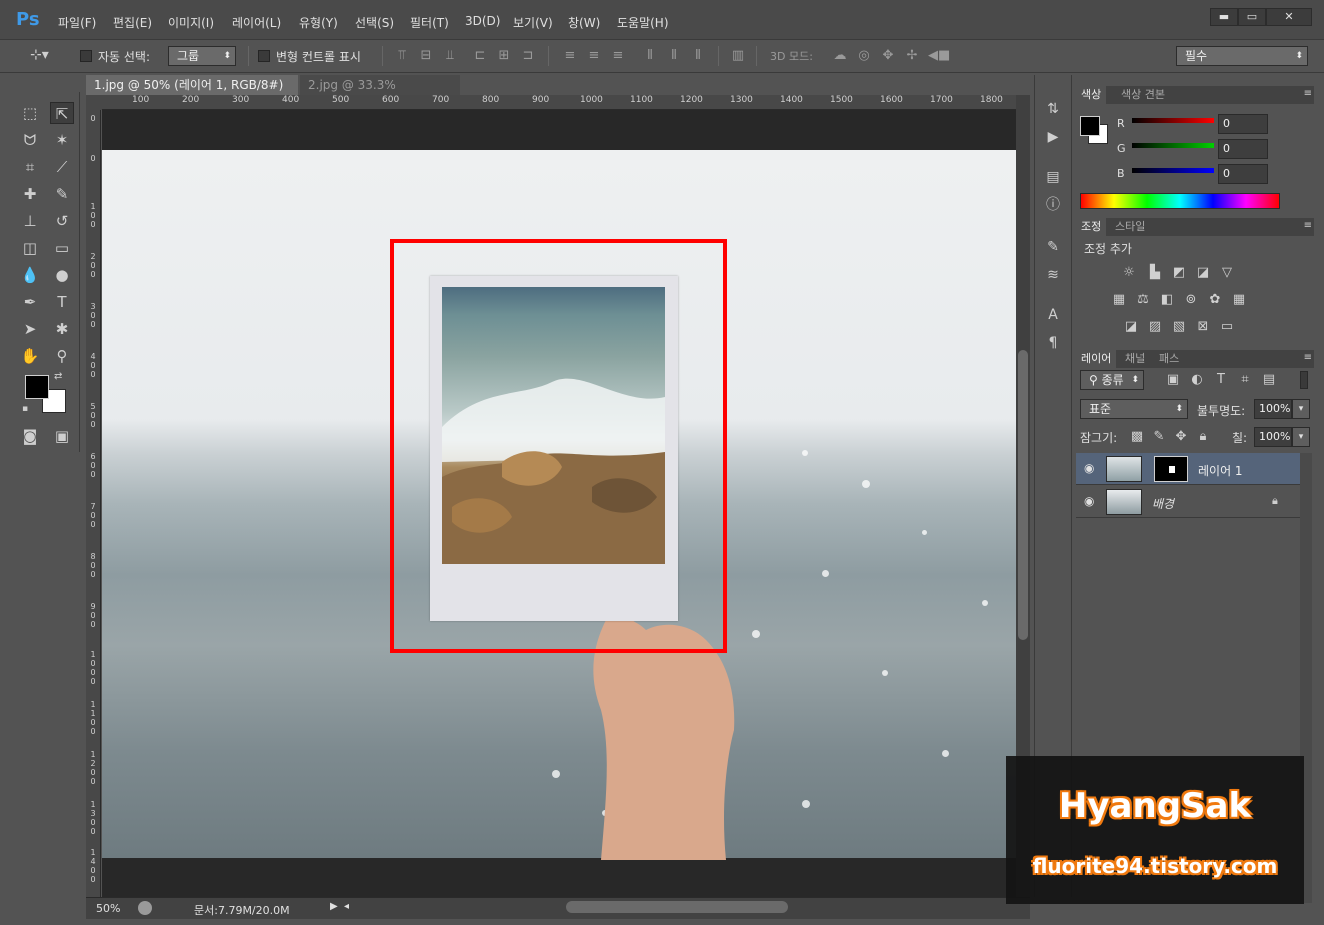  What do you see at coordinates (1053, 137) in the screenshot?
I see `actions-panel-icon: ▶` at bounding box center [1053, 137].